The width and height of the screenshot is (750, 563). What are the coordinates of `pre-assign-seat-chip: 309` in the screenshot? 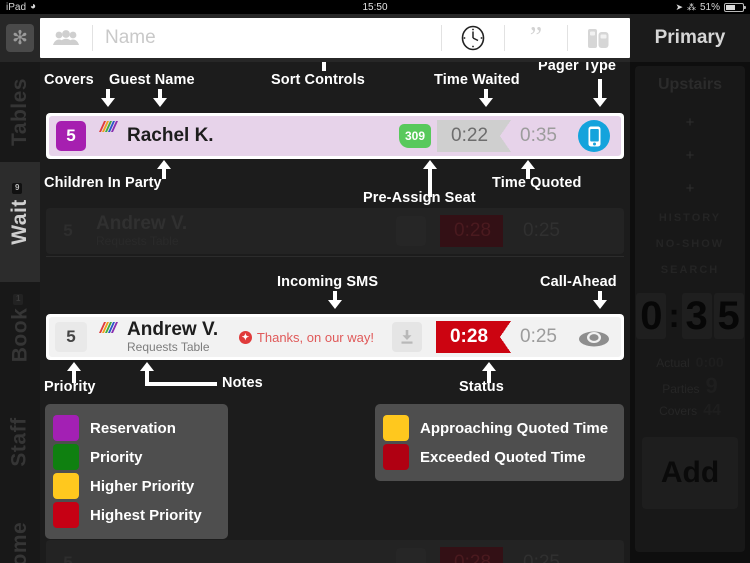 It's located at (415, 136).